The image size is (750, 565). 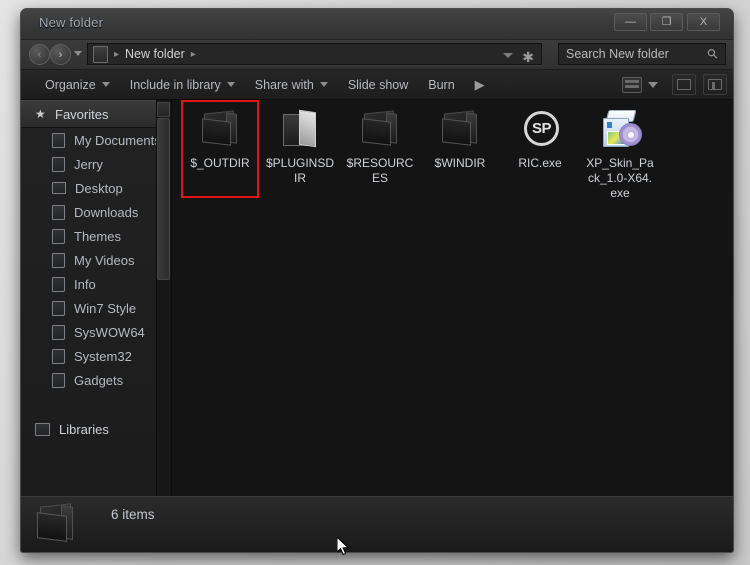 I want to click on folder-book-icon, so click(x=300, y=130).